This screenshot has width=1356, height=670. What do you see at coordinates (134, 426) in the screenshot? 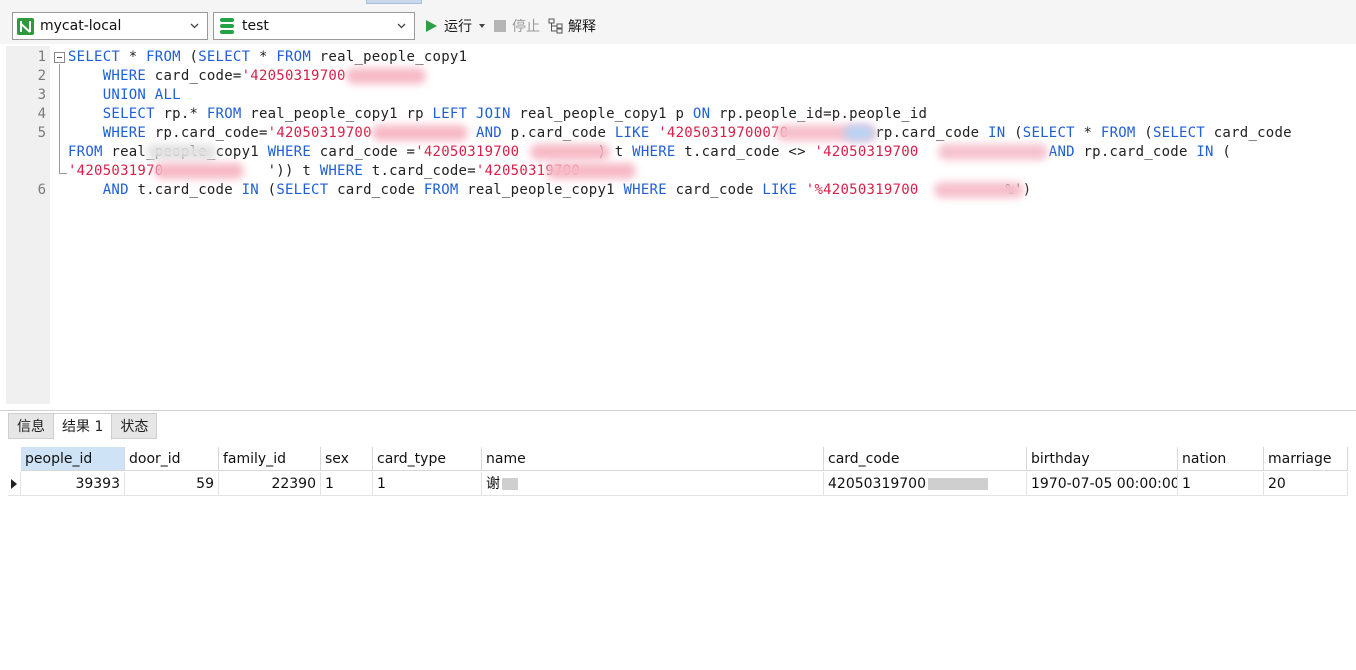
I see `tab-status: 状态` at bounding box center [134, 426].